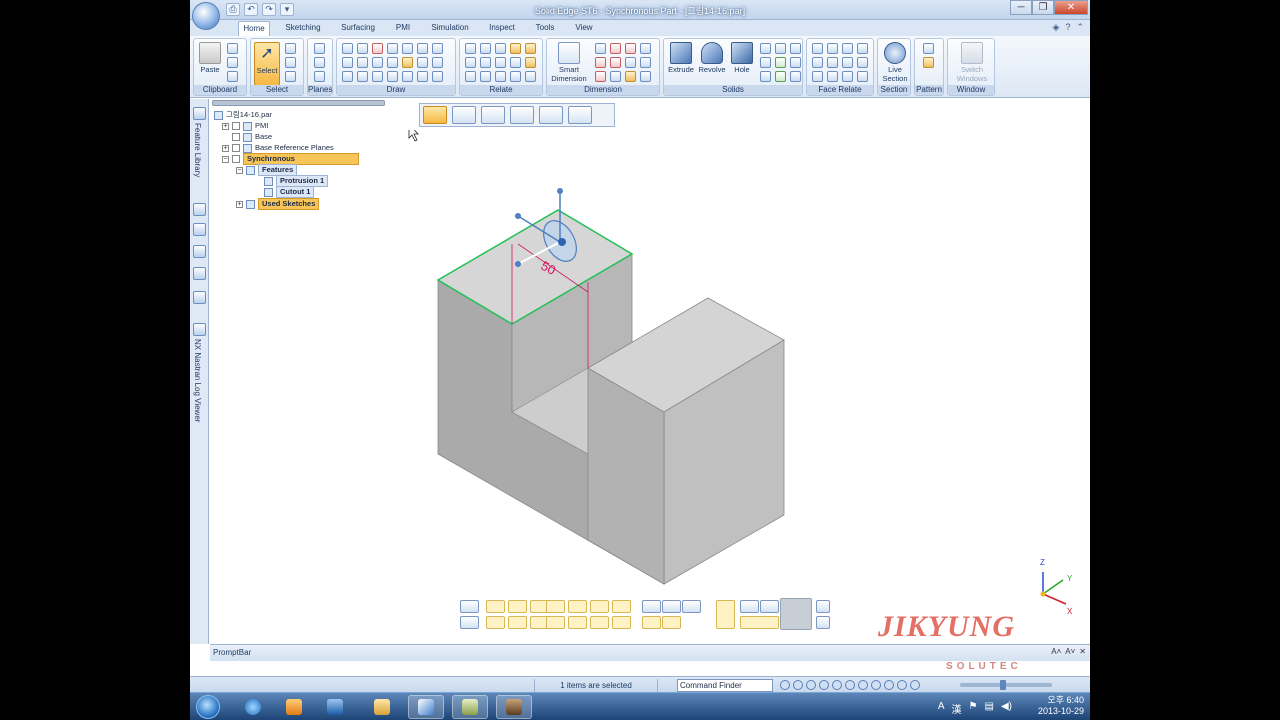 This screenshot has width=1280, height=720. I want to click on x-handle, so click(518, 264).